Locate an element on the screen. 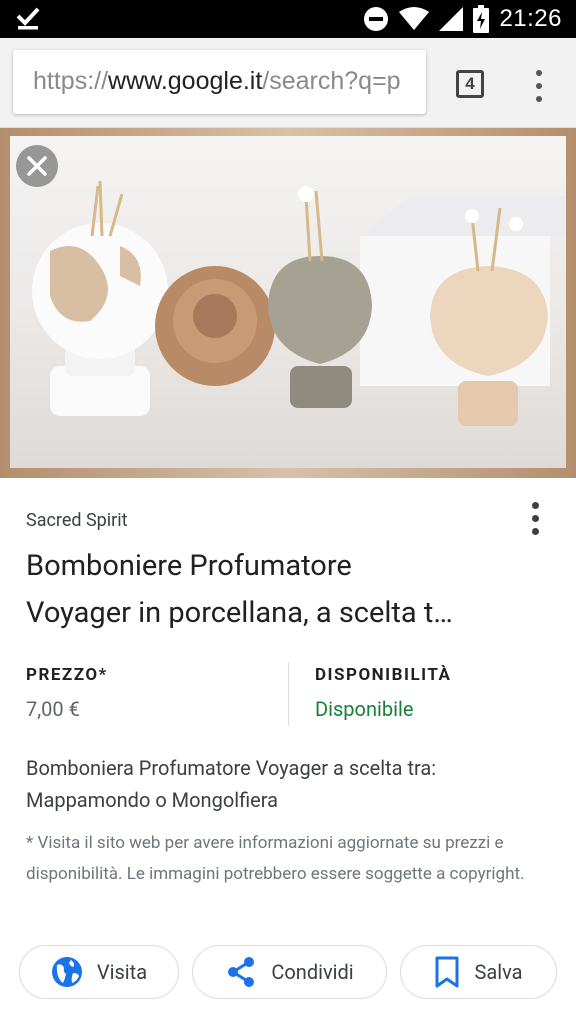 Image resolution: width=576 pixels, height=1024 pixels. visit-button: Visita is located at coordinates (99, 972).